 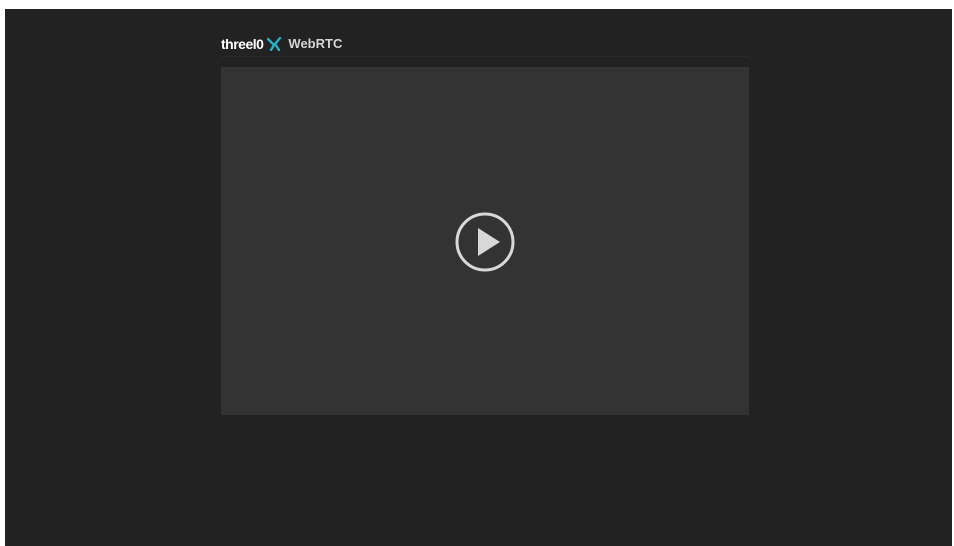 I want to click on play-circle-icon, so click(x=485, y=242).